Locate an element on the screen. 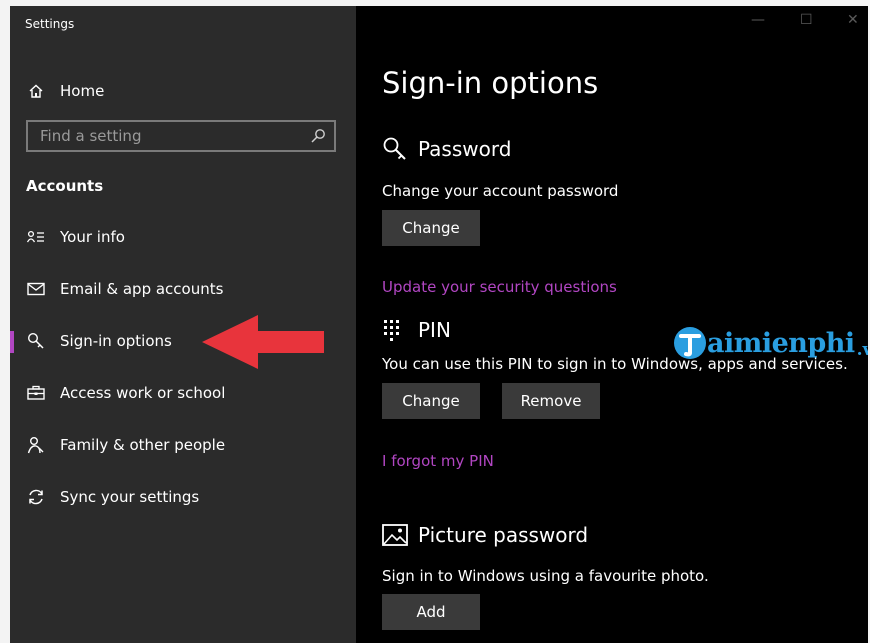 The image size is (870, 643). nav-home: Home is located at coordinates (183, 91).